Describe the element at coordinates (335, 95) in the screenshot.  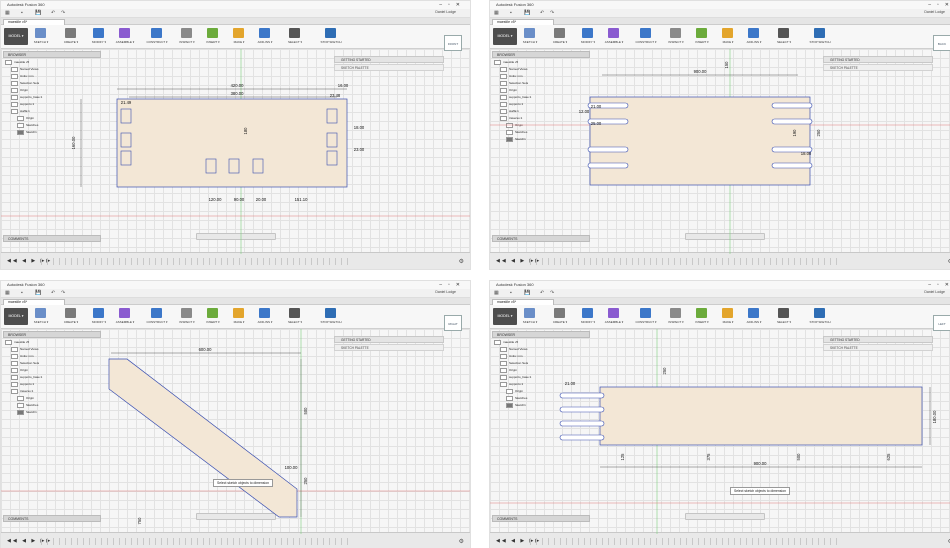
I see `dimension-label: 23.48` at that location.